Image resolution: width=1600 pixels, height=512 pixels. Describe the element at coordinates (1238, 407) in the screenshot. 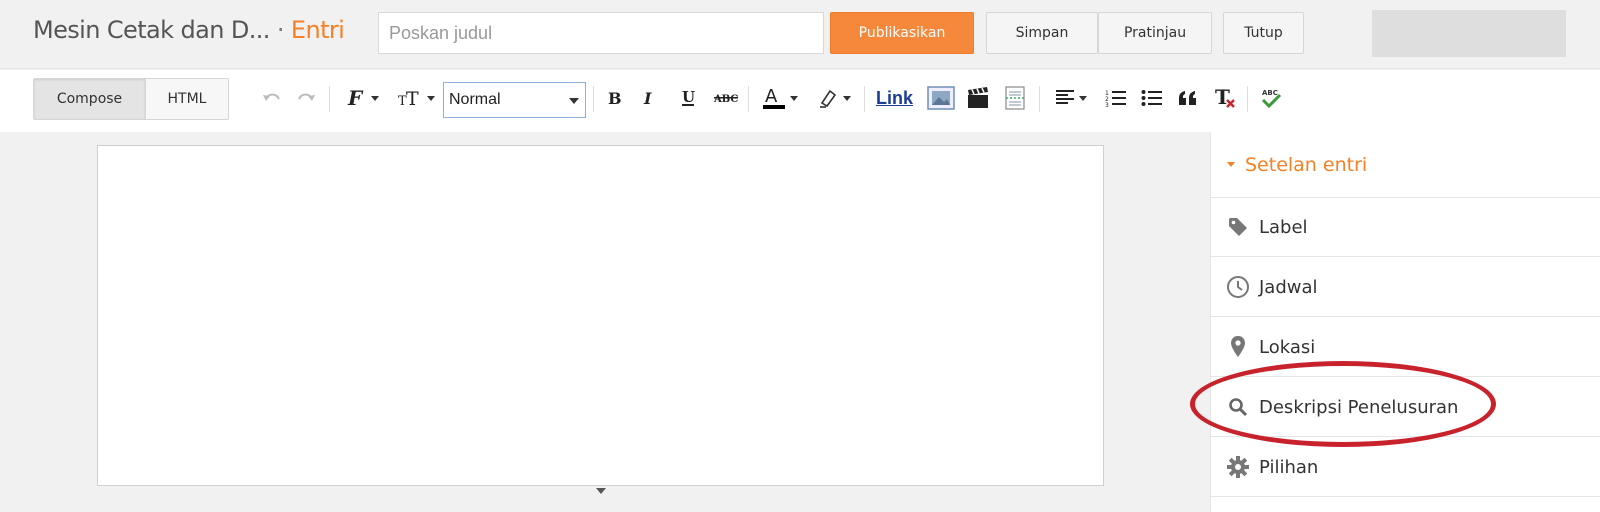

I see `search-icon` at that location.